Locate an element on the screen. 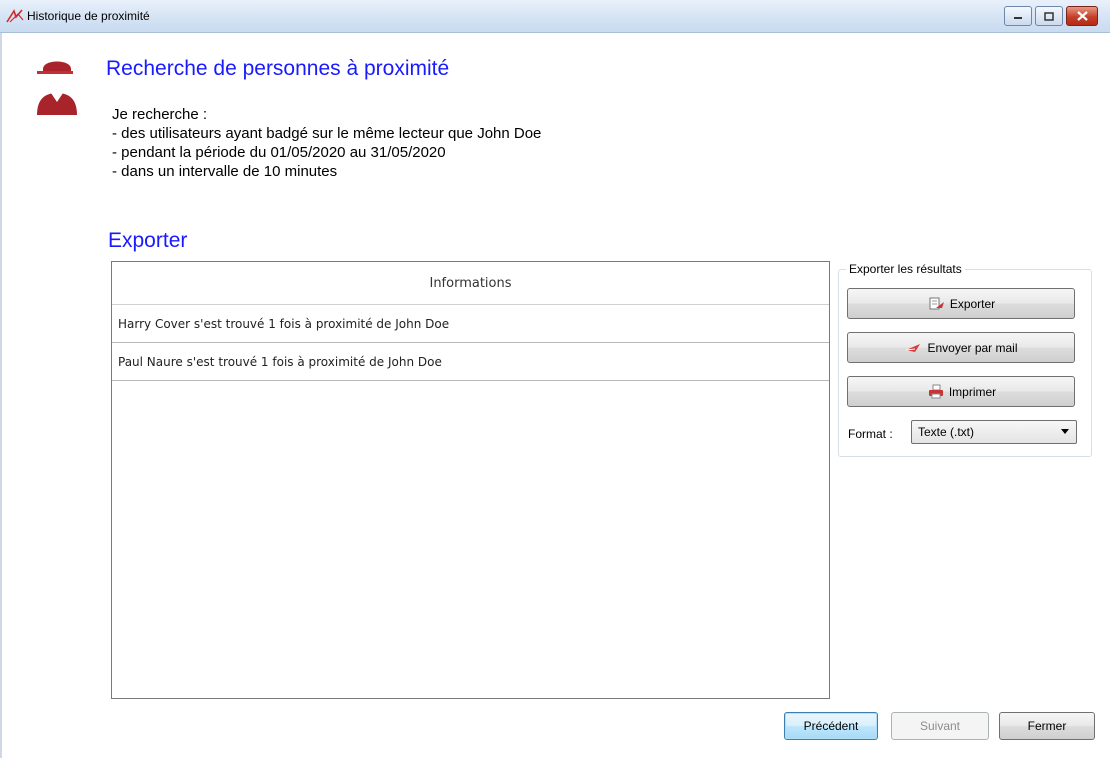 The image size is (1110, 758). close-window-button is located at coordinates (1082, 16).